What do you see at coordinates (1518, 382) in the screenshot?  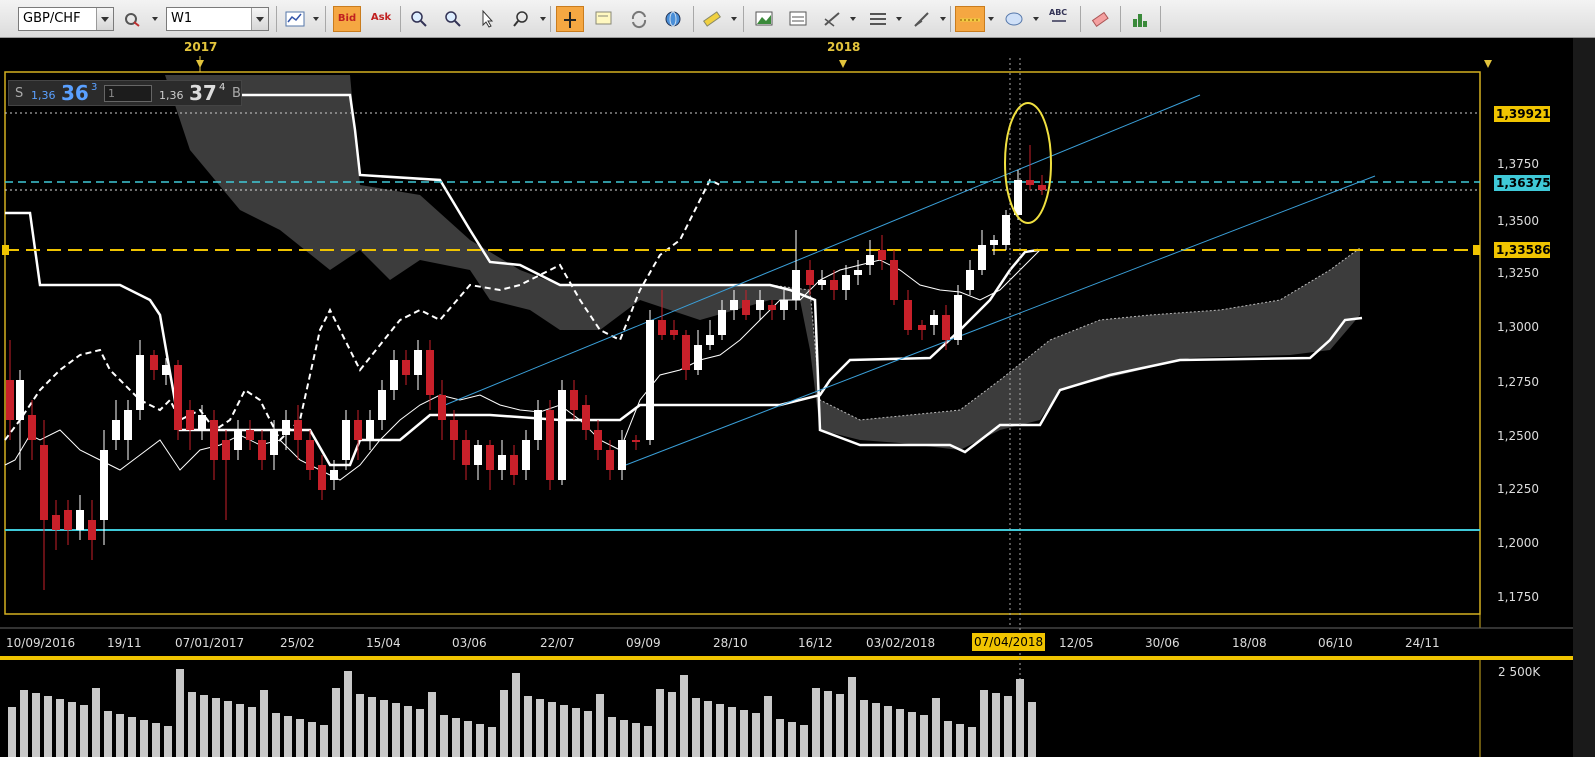 I see `price-axis-label: 1,2750` at bounding box center [1518, 382].